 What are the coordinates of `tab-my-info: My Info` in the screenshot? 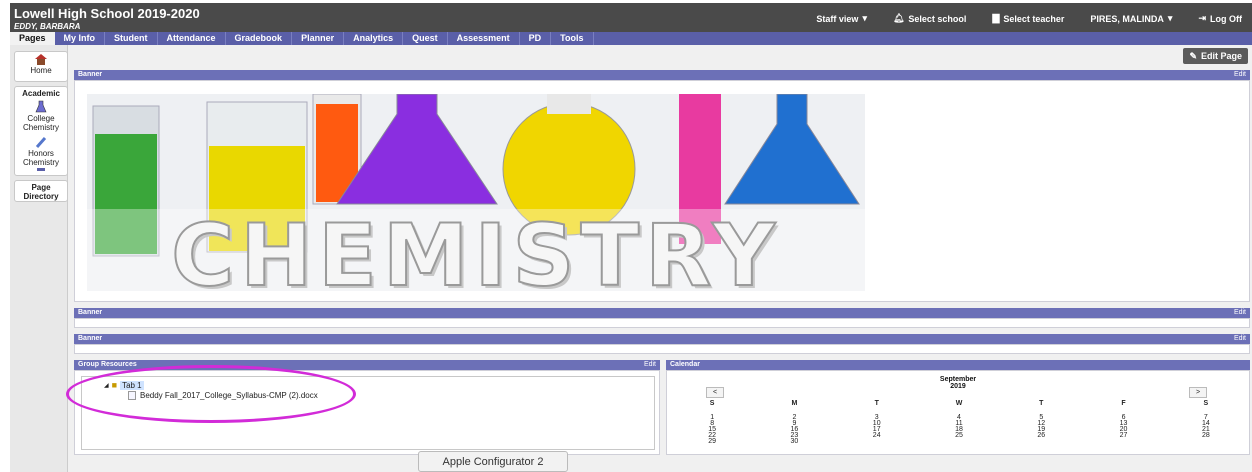 It's located at (80, 38).